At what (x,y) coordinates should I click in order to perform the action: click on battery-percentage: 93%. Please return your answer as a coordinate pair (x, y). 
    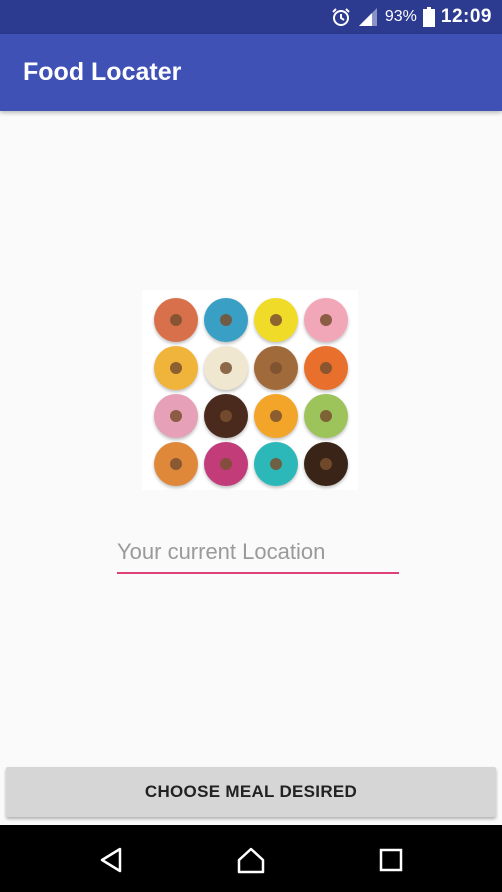
    Looking at the image, I should click on (400, 16).